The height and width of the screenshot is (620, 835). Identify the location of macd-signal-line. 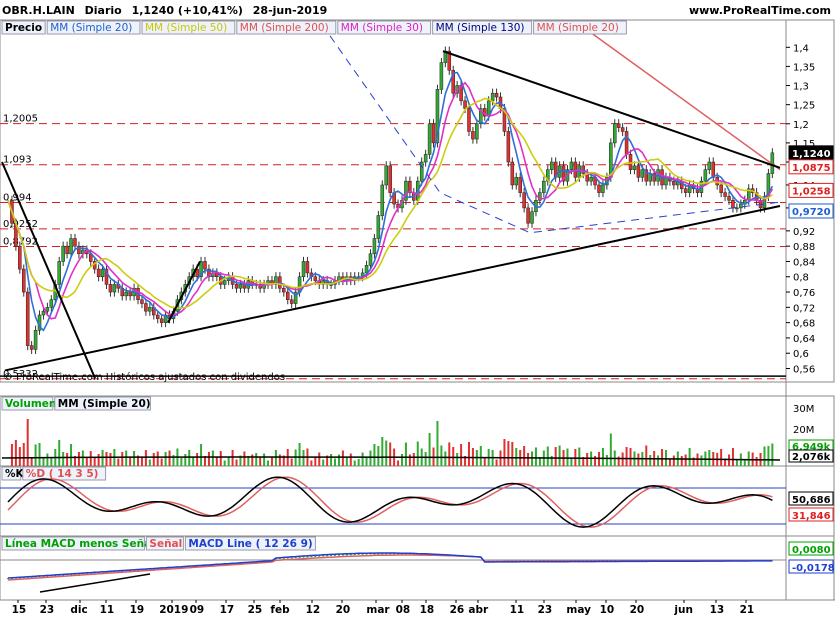
(390, 567).